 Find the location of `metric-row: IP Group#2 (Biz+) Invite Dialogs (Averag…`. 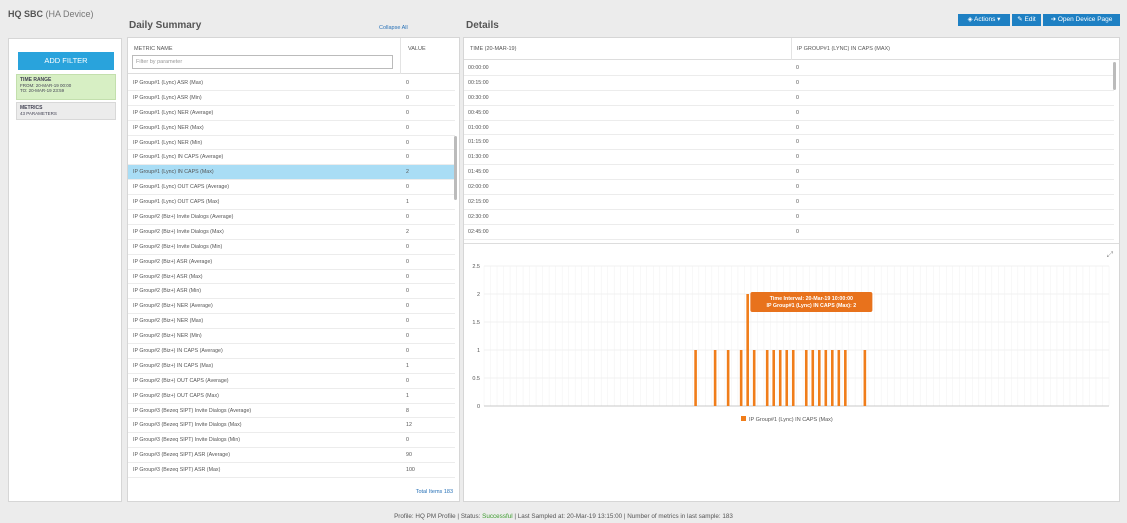

metric-row: IP Group#2 (Biz+) Invite Dialogs (Averag… is located at coordinates (291, 217).